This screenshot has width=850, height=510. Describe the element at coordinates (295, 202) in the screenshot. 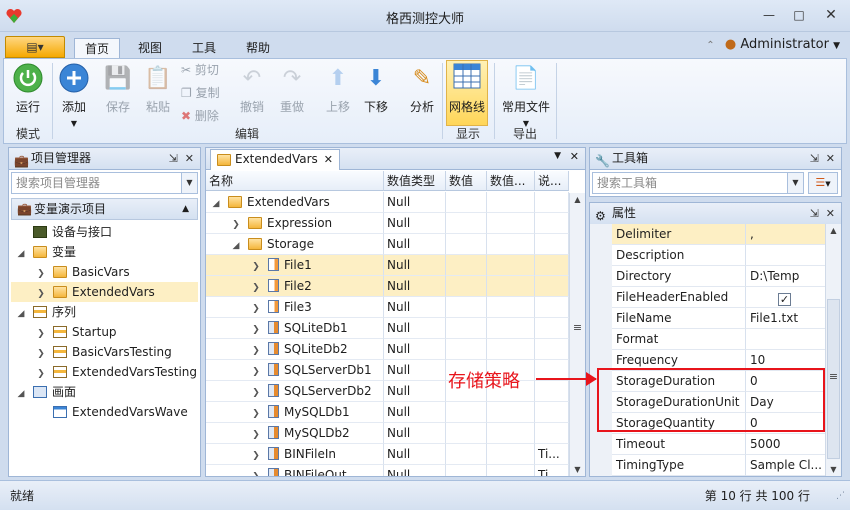

I see `table-row-name: ◢ ExtendedVars` at that location.